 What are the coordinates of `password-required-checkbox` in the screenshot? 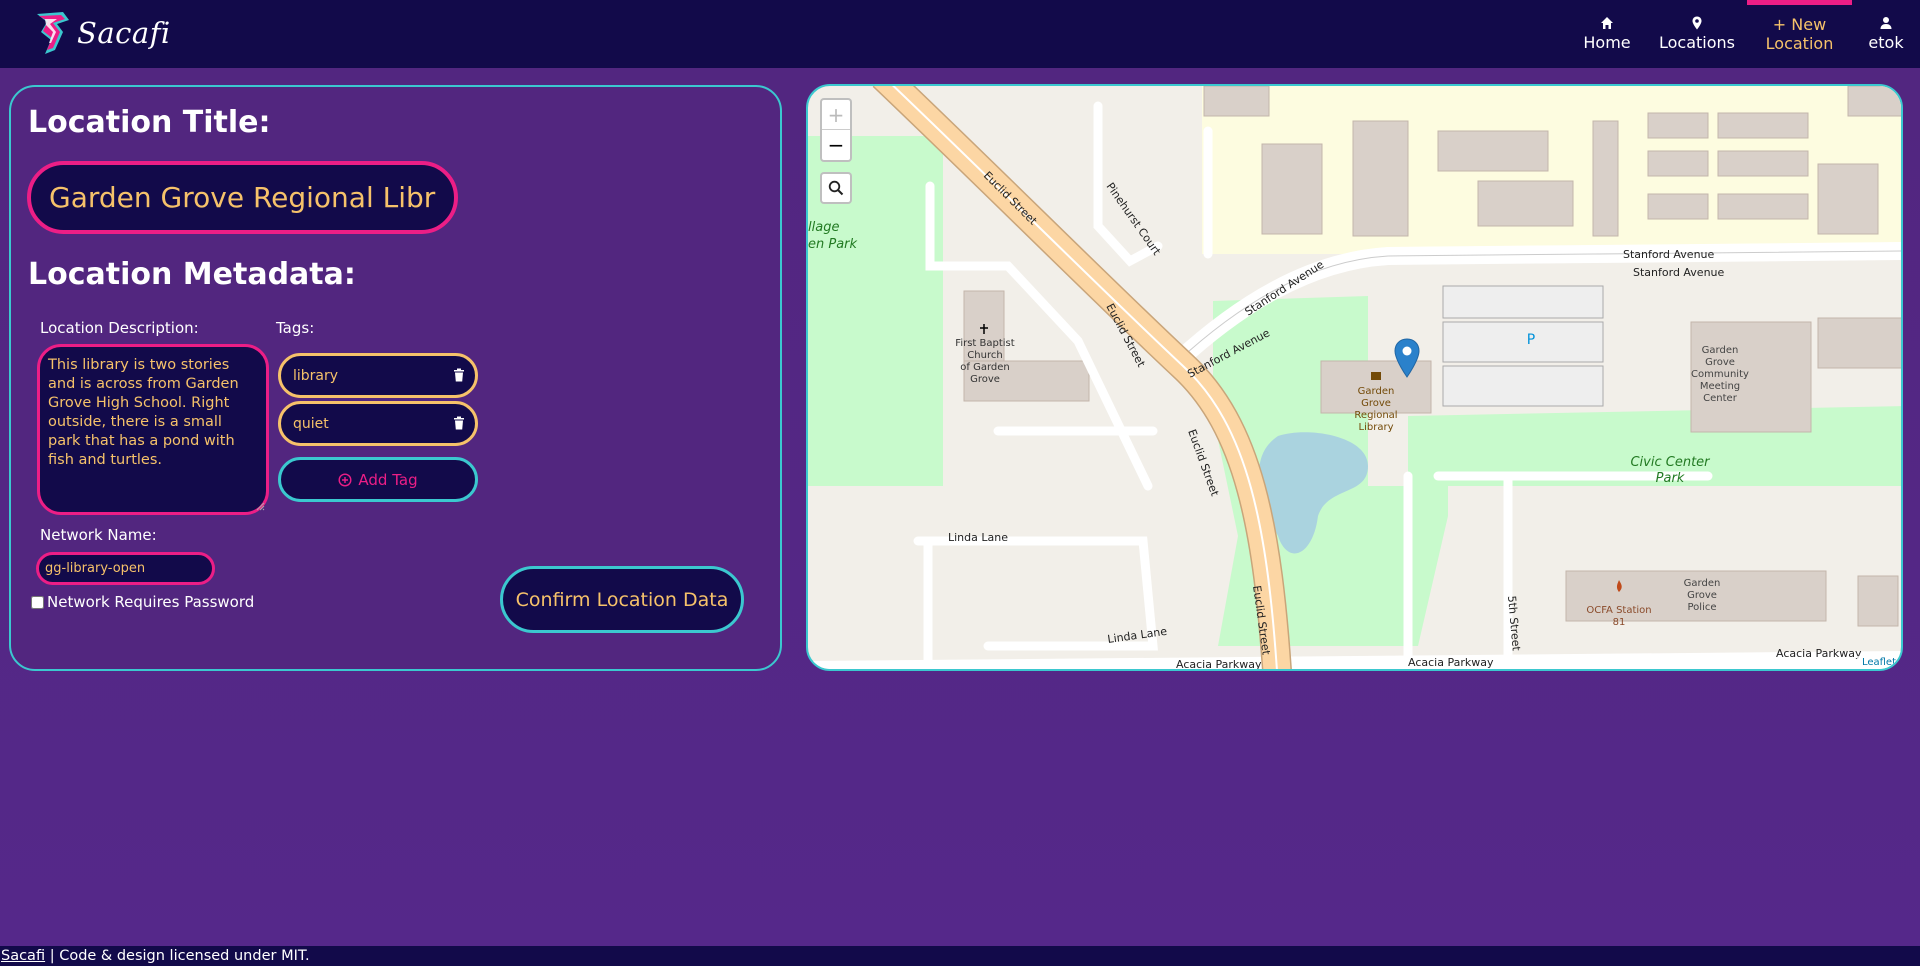 It's located at (37, 602).